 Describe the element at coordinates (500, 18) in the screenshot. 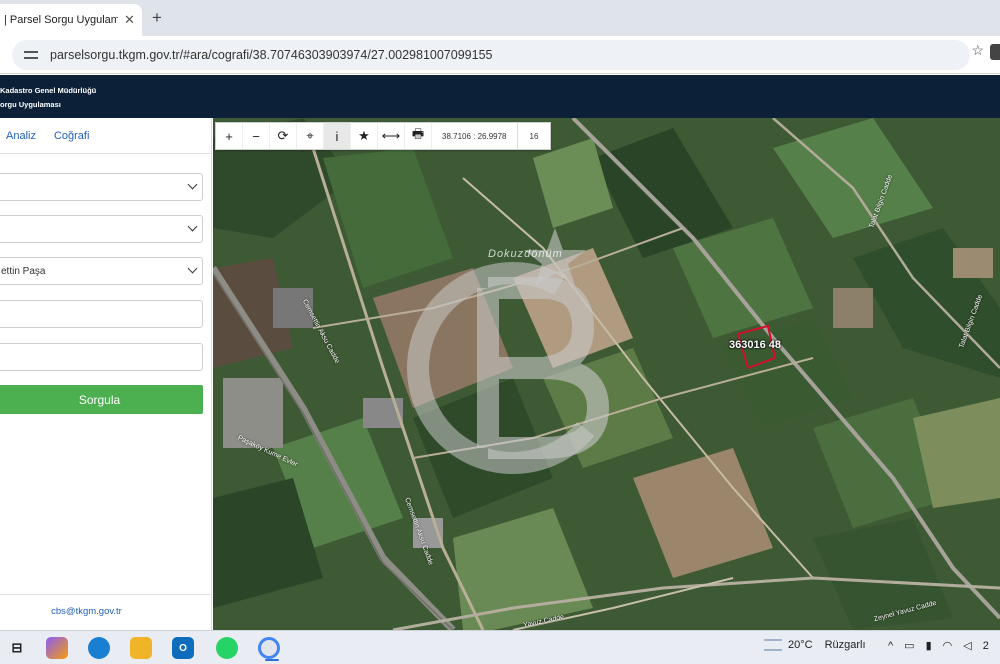

I see `browser-tabstrip: | Parsel Sorgu Uygulaması ✕ +` at that location.